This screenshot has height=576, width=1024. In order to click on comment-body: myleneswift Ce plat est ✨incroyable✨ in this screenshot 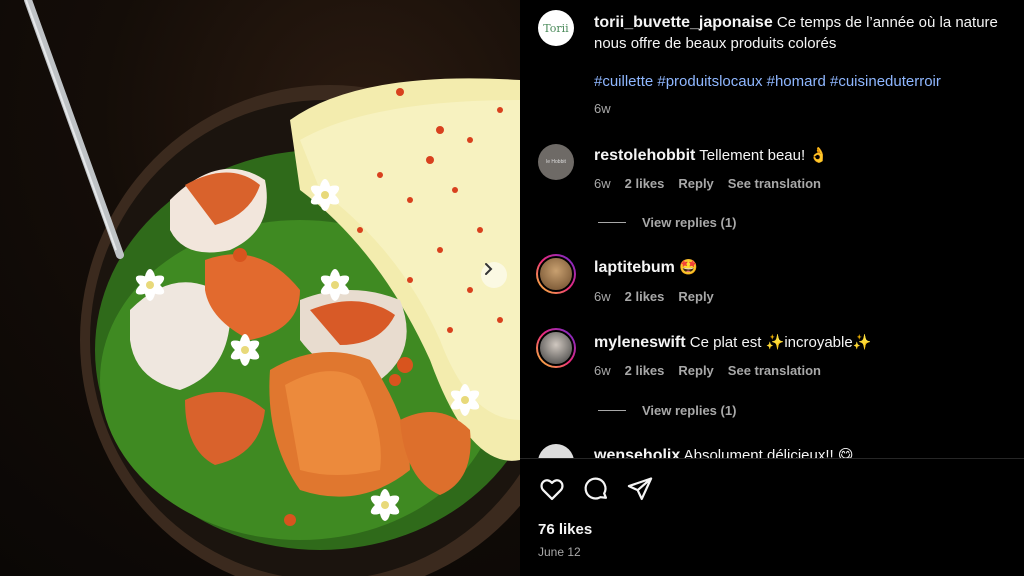, I will do `click(809, 343)`.